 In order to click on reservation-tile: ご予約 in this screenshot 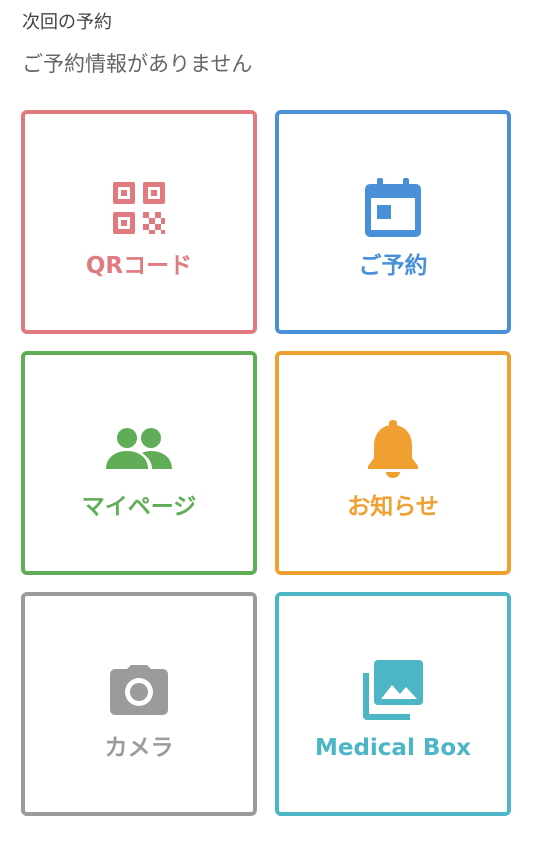, I will do `click(393, 222)`.